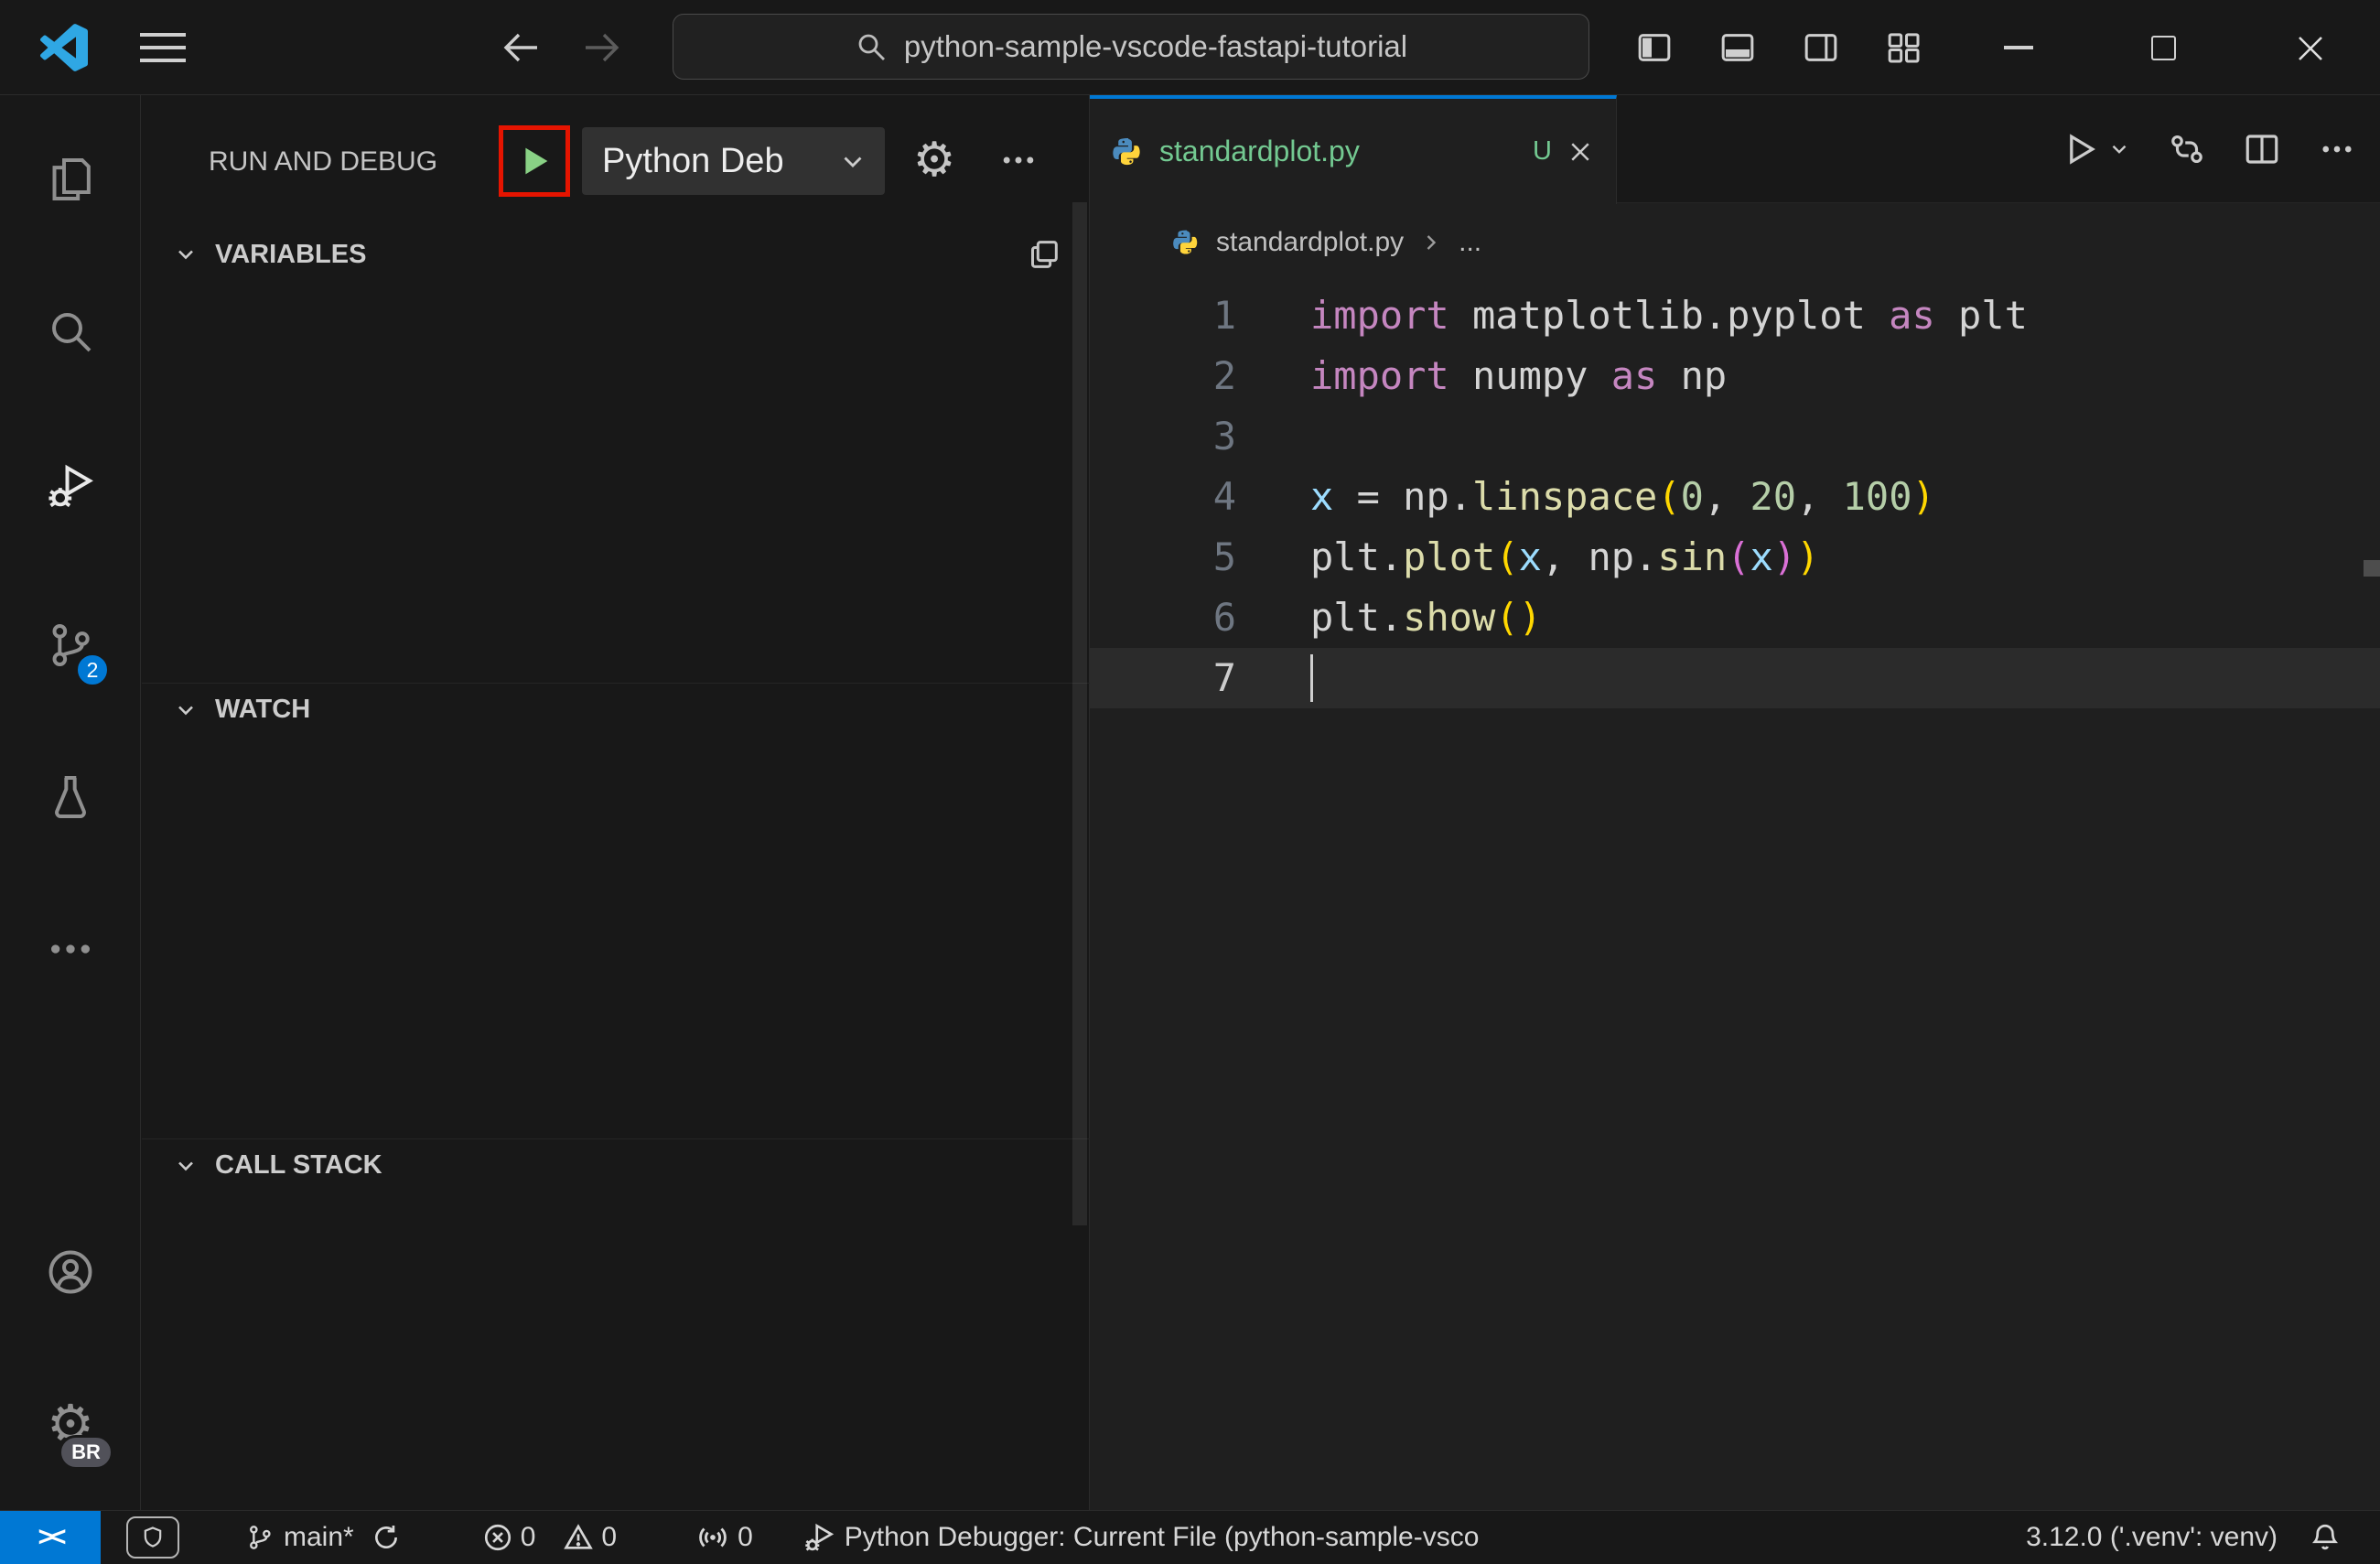  I want to click on error-icon, so click(497, 1537).